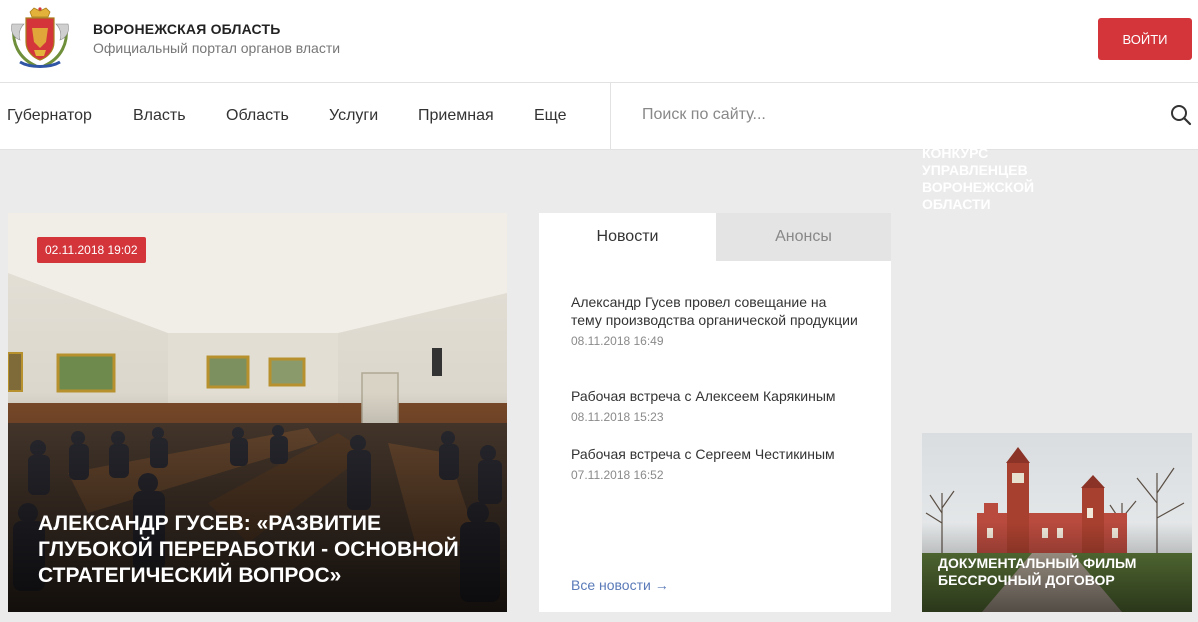 The width and height of the screenshot is (1198, 622). I want to click on film-title: ДОКУМЕНТАЛЬНЫЙ ФИЛЬМ БЕССРОЧНЫЙ ДОГОВОР, so click(1058, 572).